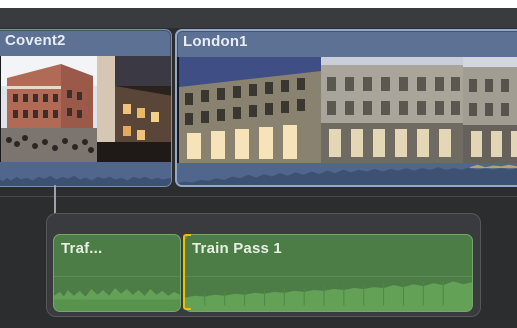 The height and width of the screenshot is (328, 517). I want to click on clip-title: Covent2, so click(35, 40).